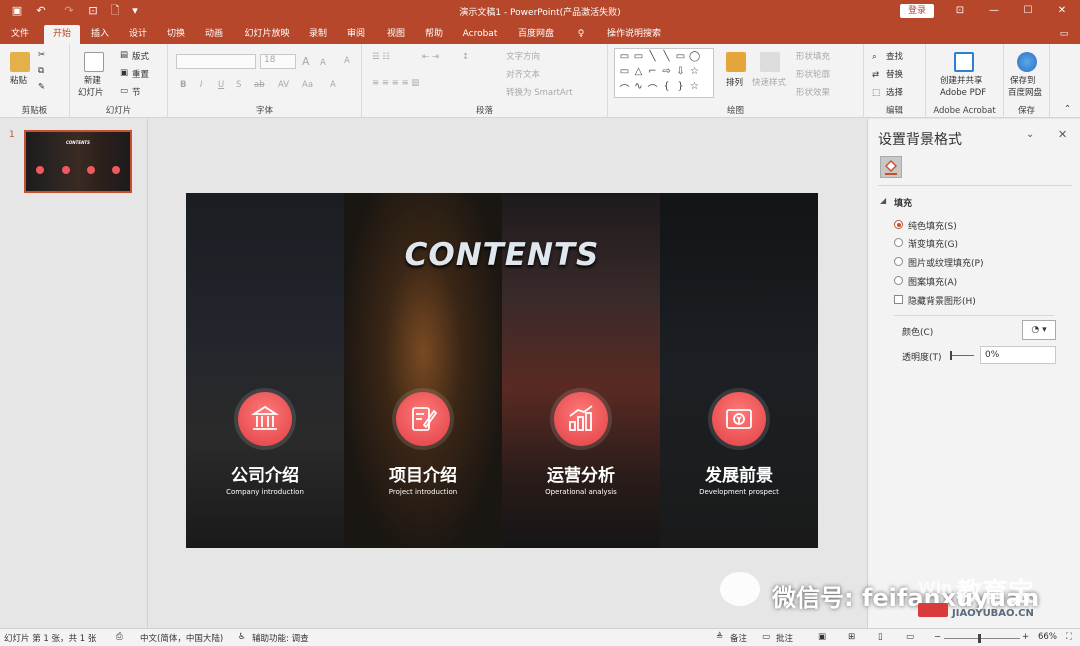 The image size is (1080, 646). I want to click on align-text-button: 对齐文本, so click(523, 75).